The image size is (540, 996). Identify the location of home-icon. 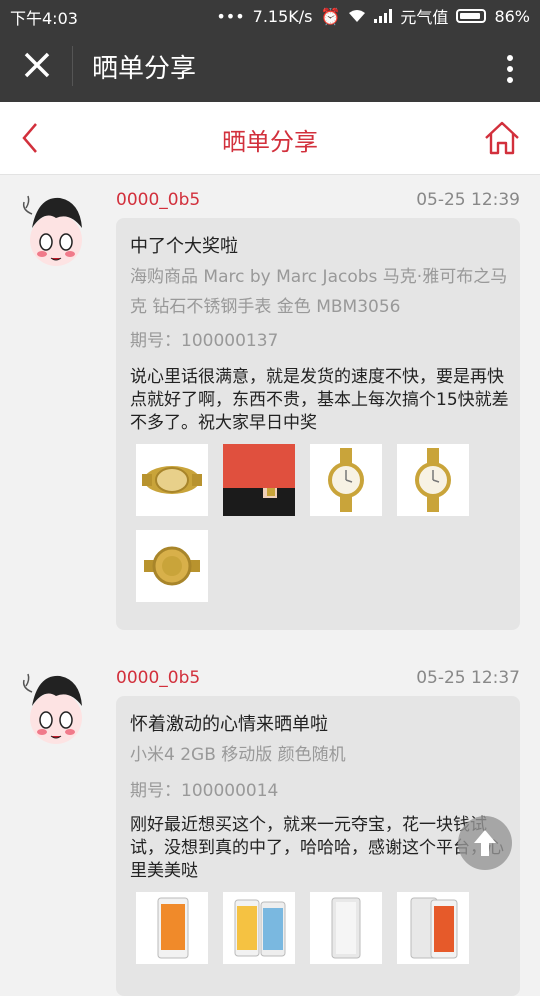
(502, 138).